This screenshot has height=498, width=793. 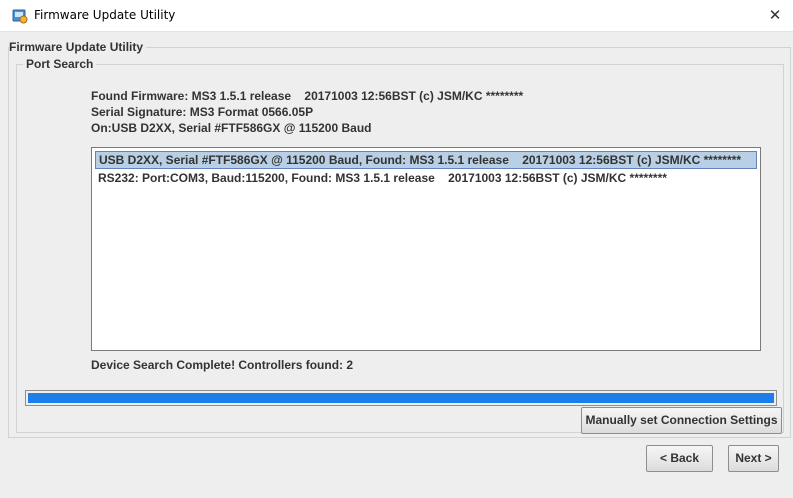 What do you see at coordinates (78, 47) in the screenshot?
I see `firmware-update-group-title: Firmware Update Utility` at bounding box center [78, 47].